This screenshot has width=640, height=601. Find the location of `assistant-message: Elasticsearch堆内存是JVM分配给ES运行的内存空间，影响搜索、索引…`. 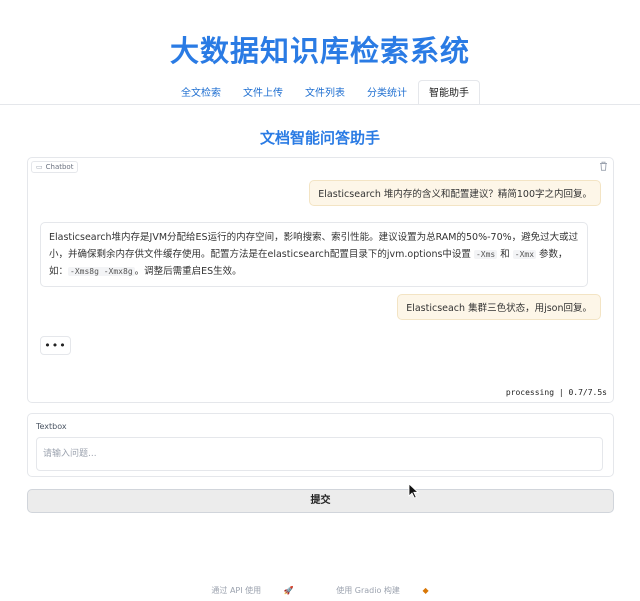

assistant-message: Elasticsearch堆内存是JVM分配给ES运行的内存空间，影响搜索、索引… is located at coordinates (314, 254).